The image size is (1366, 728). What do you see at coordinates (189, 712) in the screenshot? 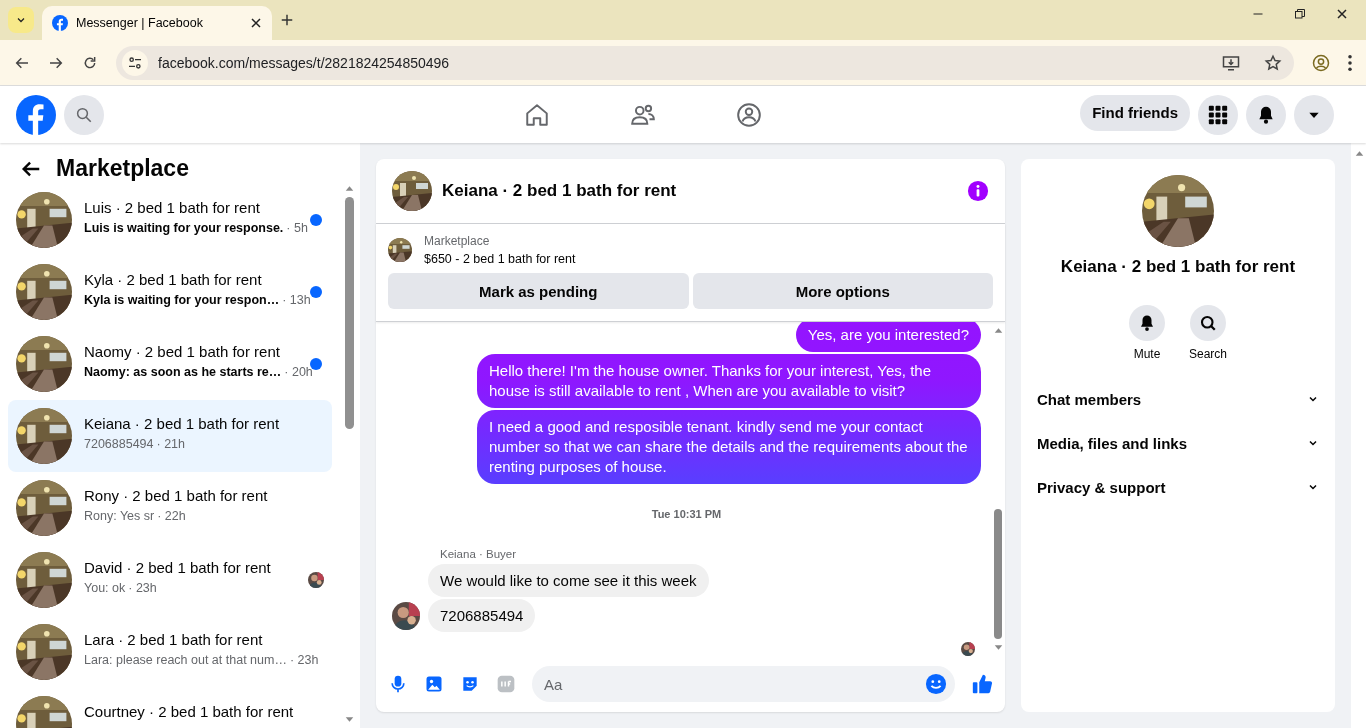
I see `conversation-title: Courtney · 2 bed 1 bath for rent` at bounding box center [189, 712].